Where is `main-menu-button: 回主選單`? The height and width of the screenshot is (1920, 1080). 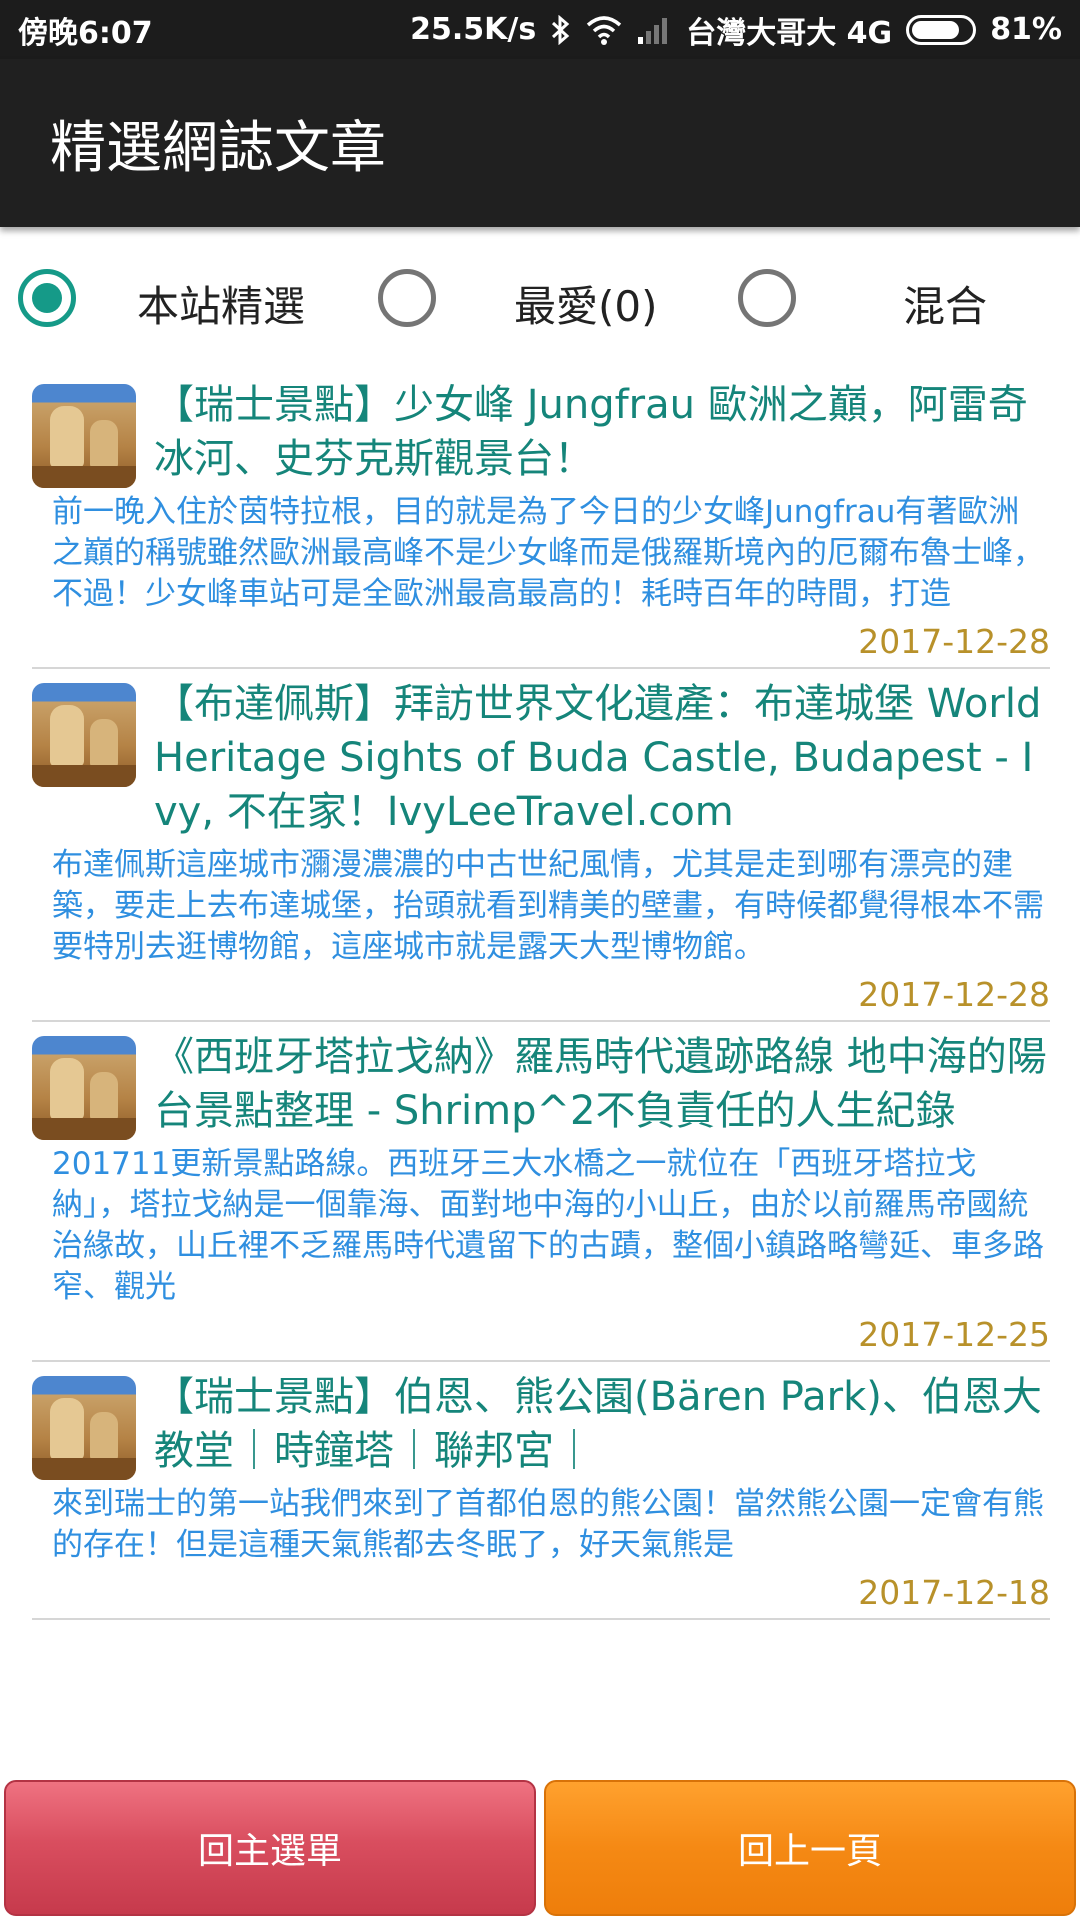
main-menu-button: 回主選單 is located at coordinates (270, 1848).